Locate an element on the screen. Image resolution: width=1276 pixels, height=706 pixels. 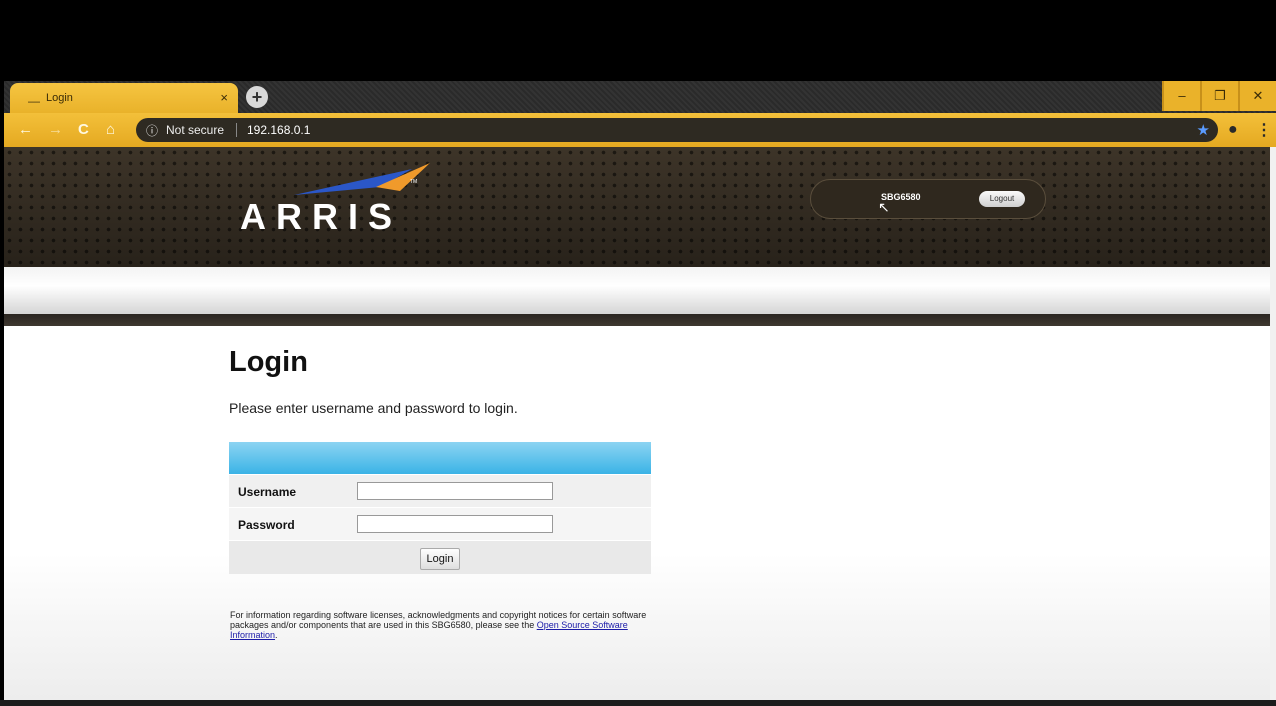
form-header is located at coordinates (440, 458).